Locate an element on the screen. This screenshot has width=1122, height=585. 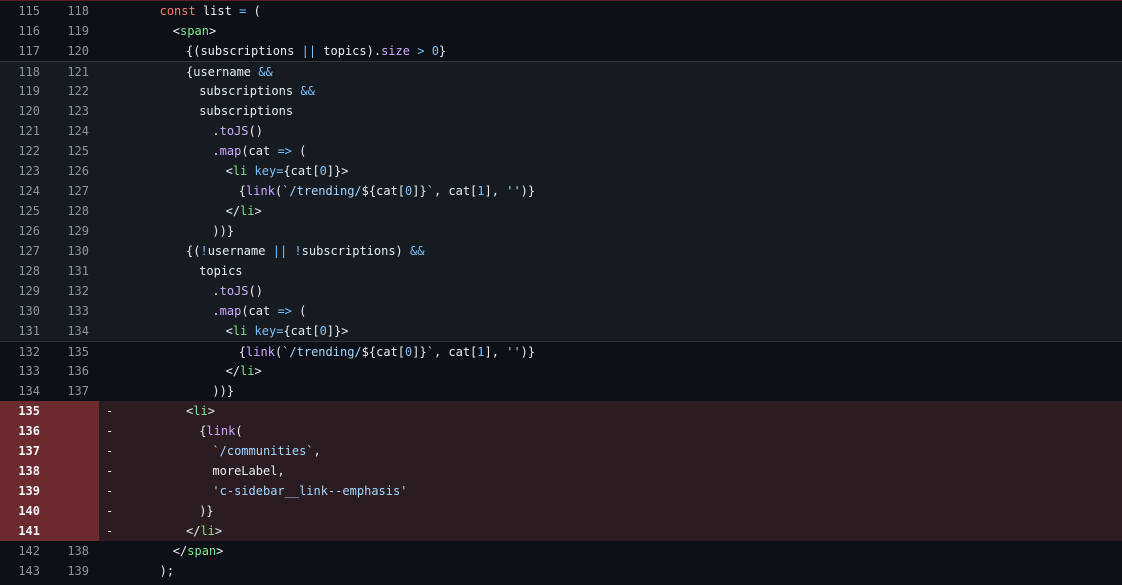
new-line-number: 122 is located at coordinates (69, 91).